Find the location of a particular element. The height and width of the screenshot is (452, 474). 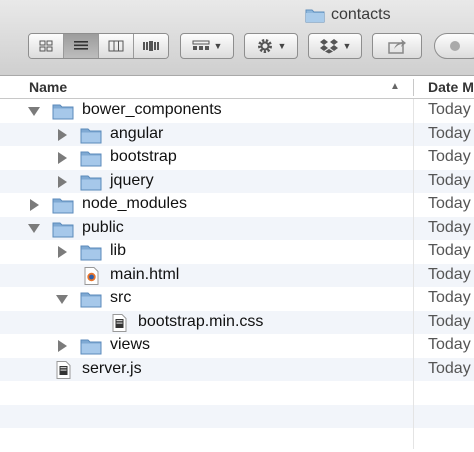

tag-toggle-button is located at coordinates (454, 46).